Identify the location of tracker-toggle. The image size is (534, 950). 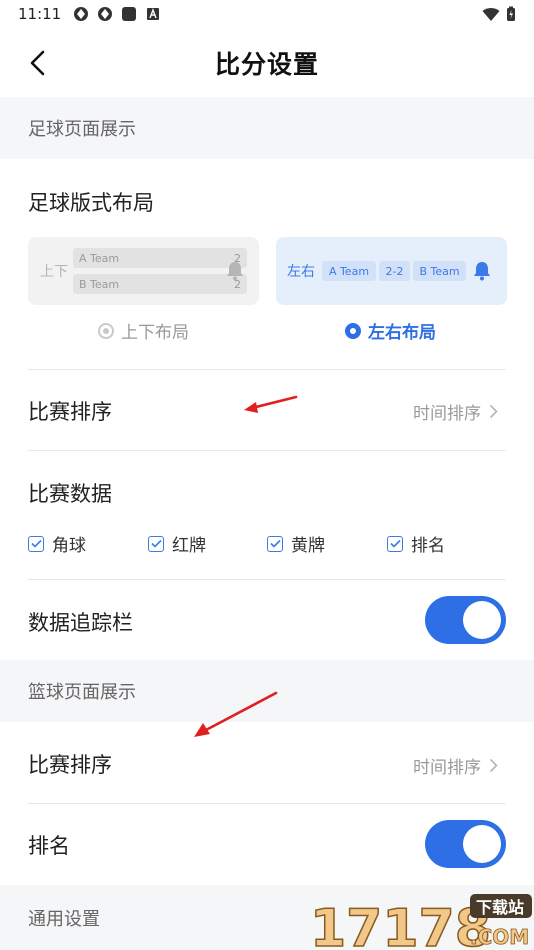
(465, 620).